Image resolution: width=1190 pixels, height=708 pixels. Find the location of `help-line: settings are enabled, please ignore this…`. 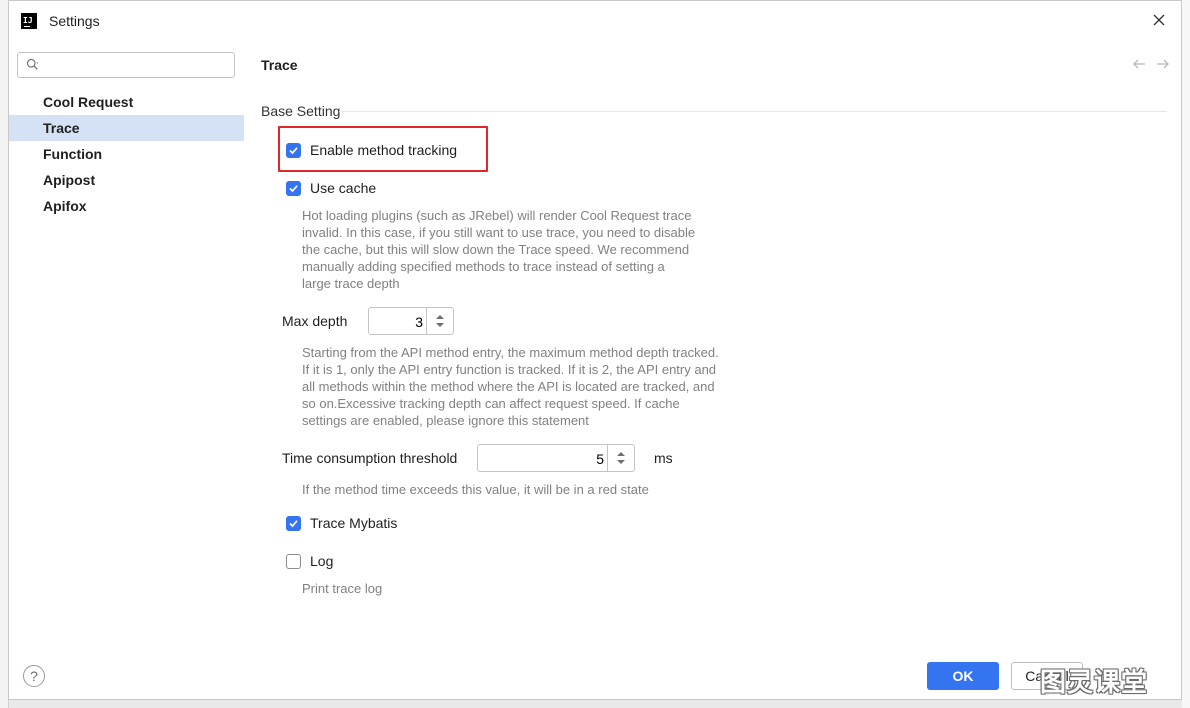

help-line: settings are enabled, please ignore this… is located at coordinates (445, 420).